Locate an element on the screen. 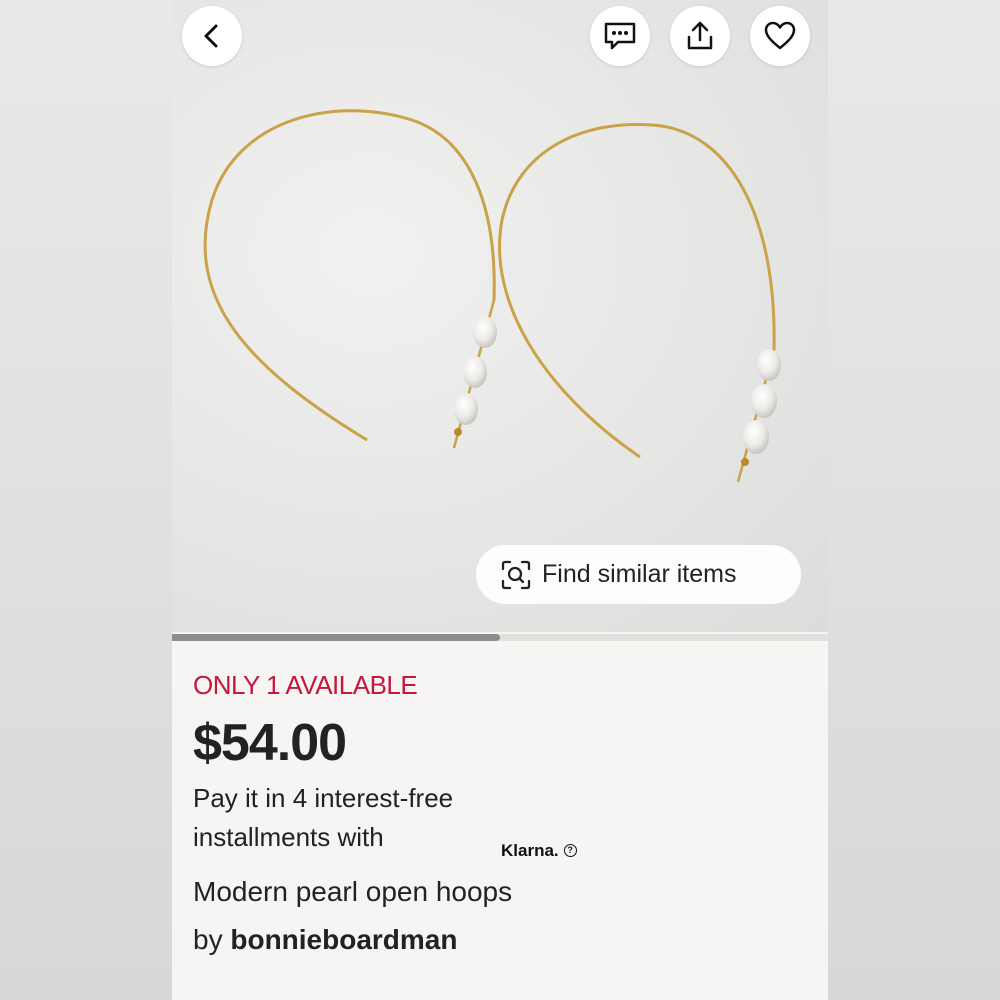 This screenshot has height=1000, width=1000. seller-link: bonnieboardman is located at coordinates (343, 939).